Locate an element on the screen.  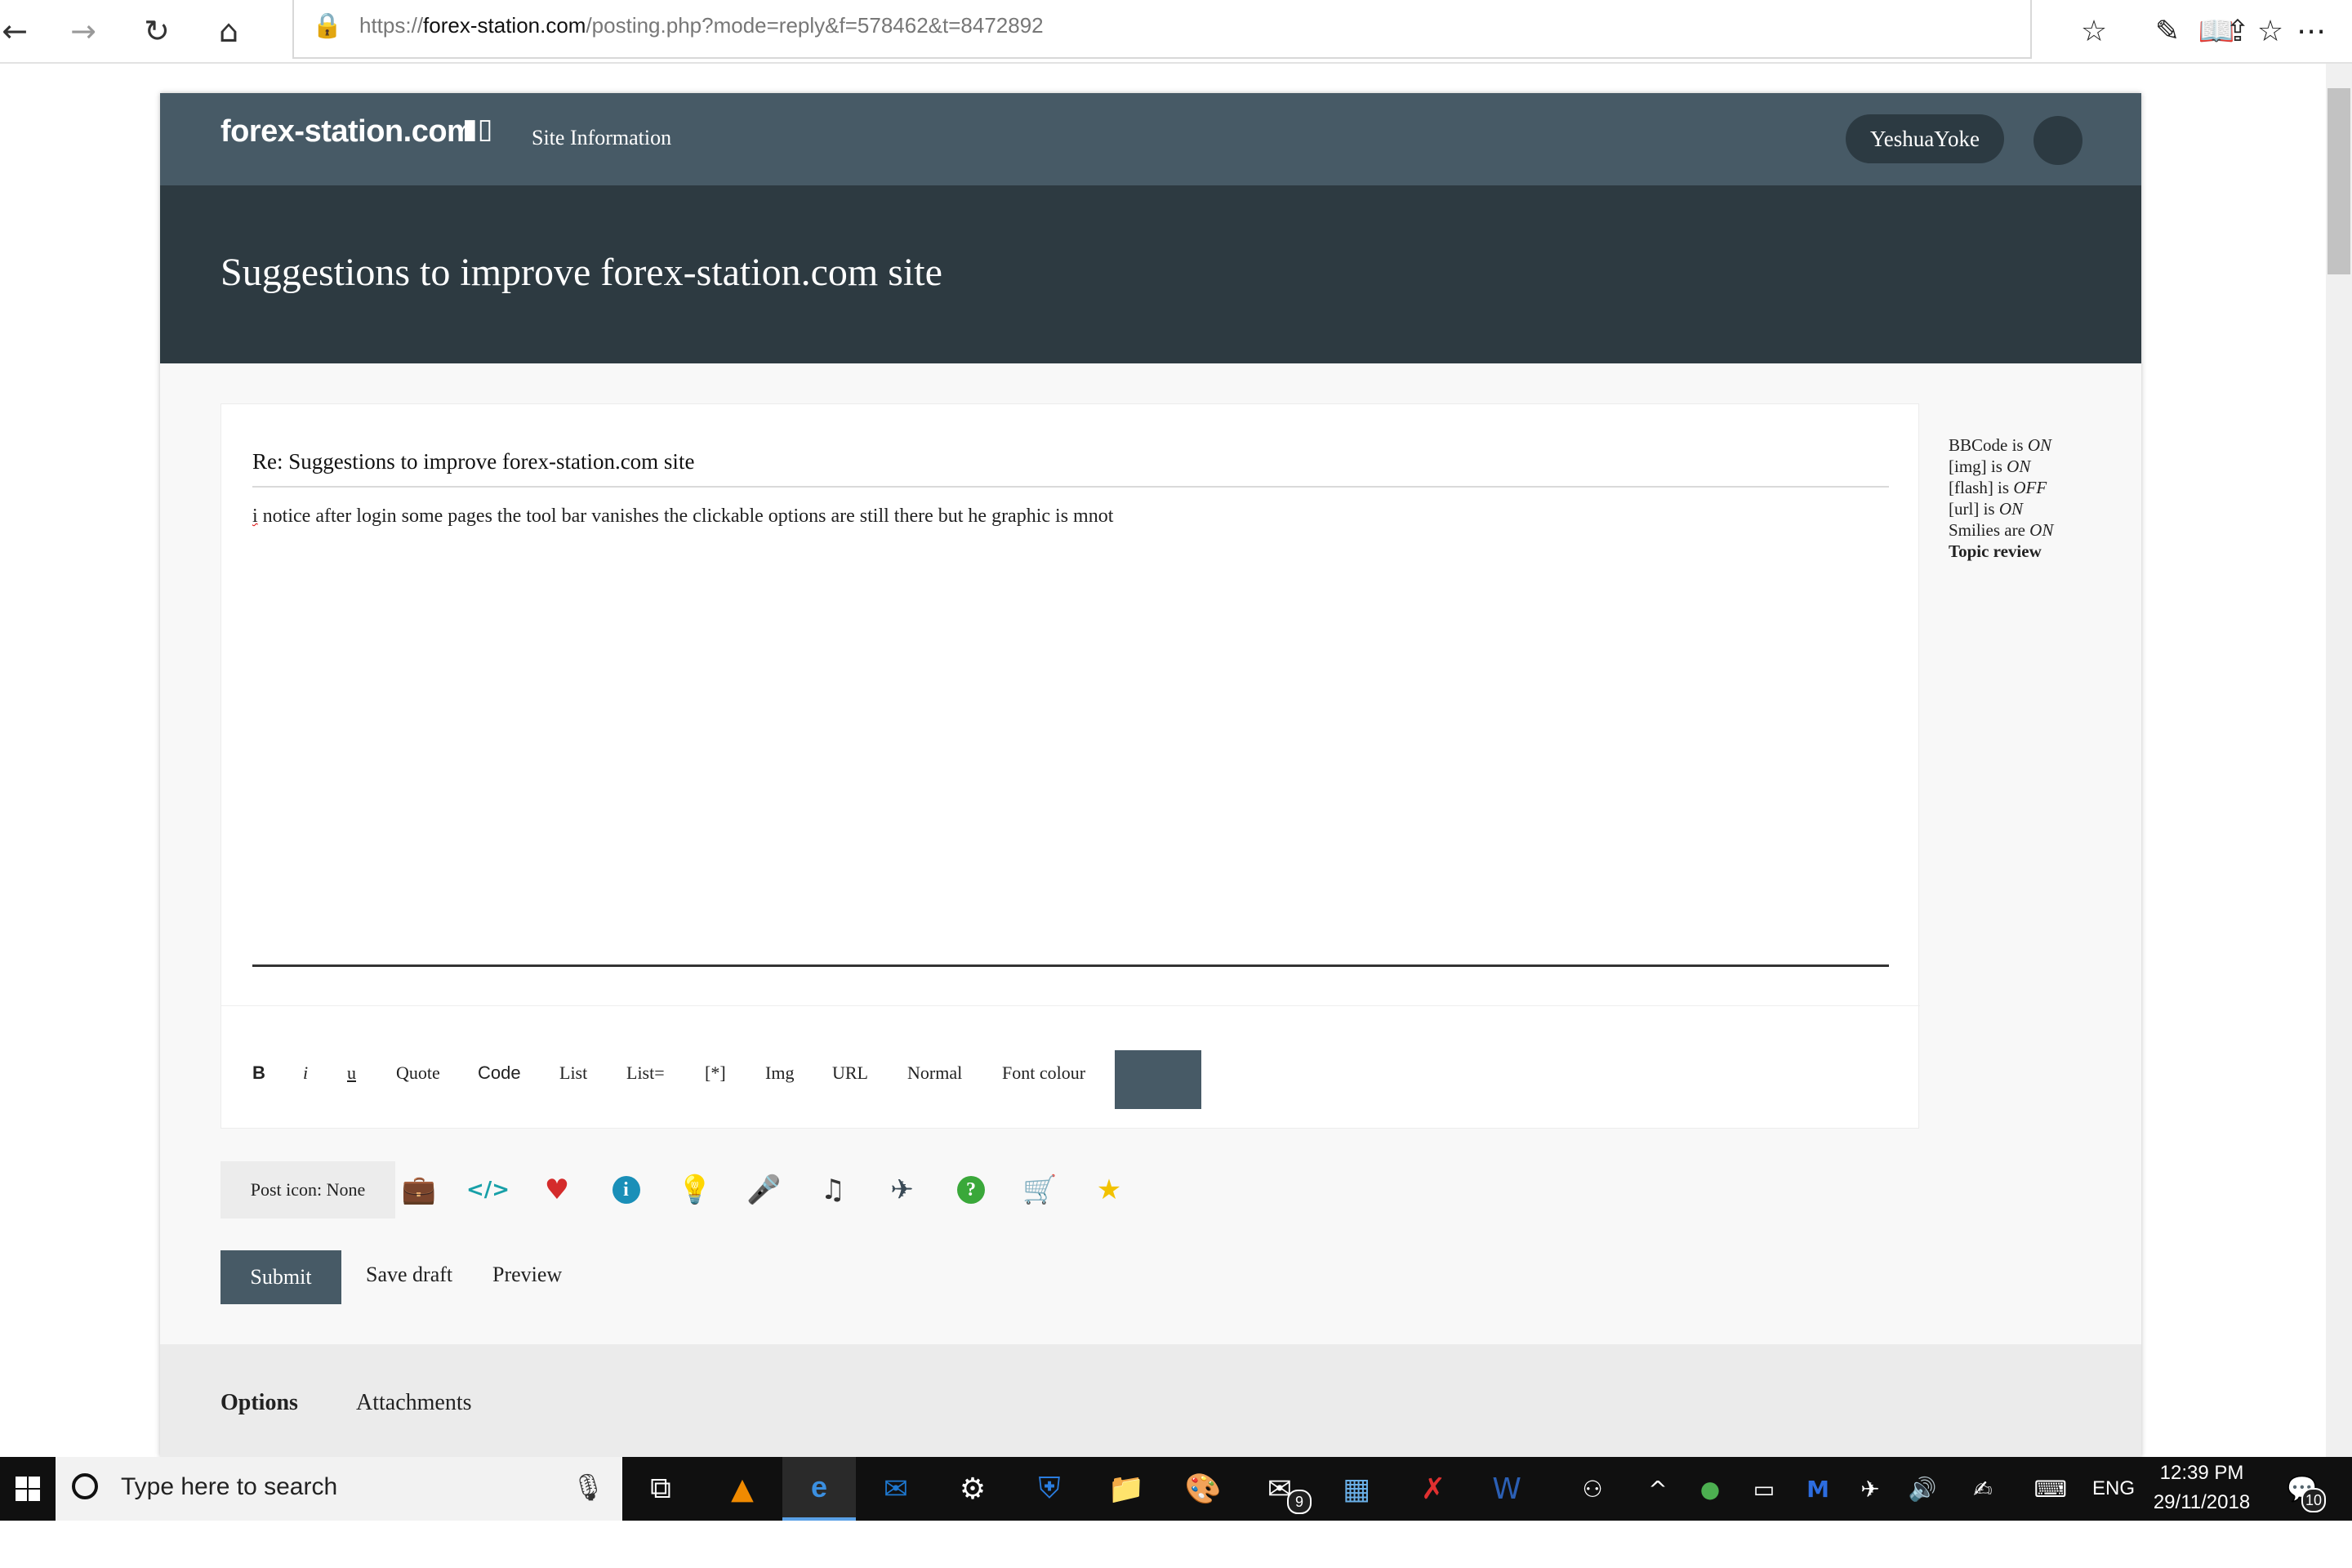
paint-icon: 🎨 is located at coordinates (1203, 1489).